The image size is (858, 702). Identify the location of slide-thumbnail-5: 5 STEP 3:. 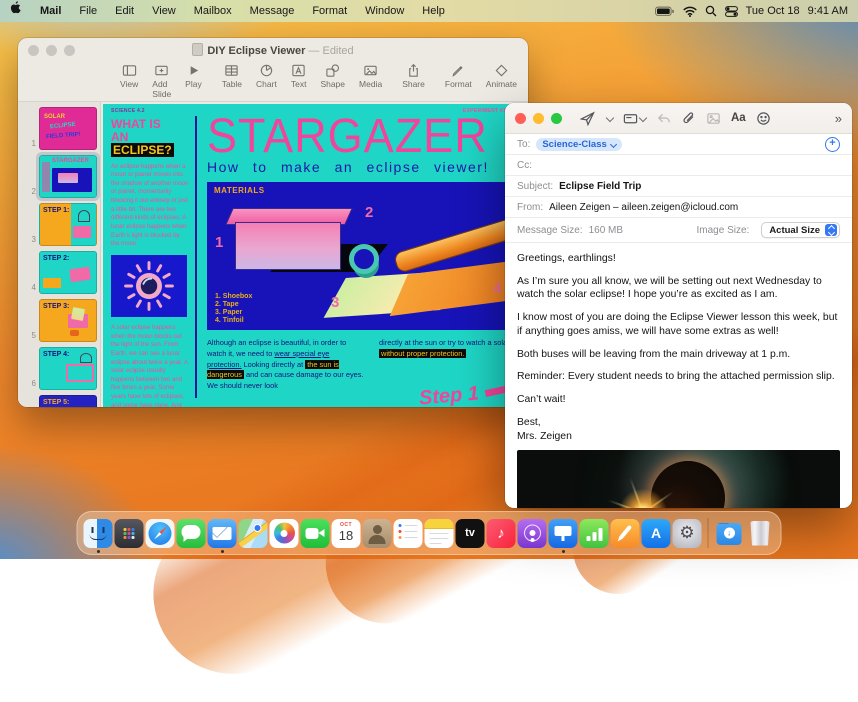
(63, 320).